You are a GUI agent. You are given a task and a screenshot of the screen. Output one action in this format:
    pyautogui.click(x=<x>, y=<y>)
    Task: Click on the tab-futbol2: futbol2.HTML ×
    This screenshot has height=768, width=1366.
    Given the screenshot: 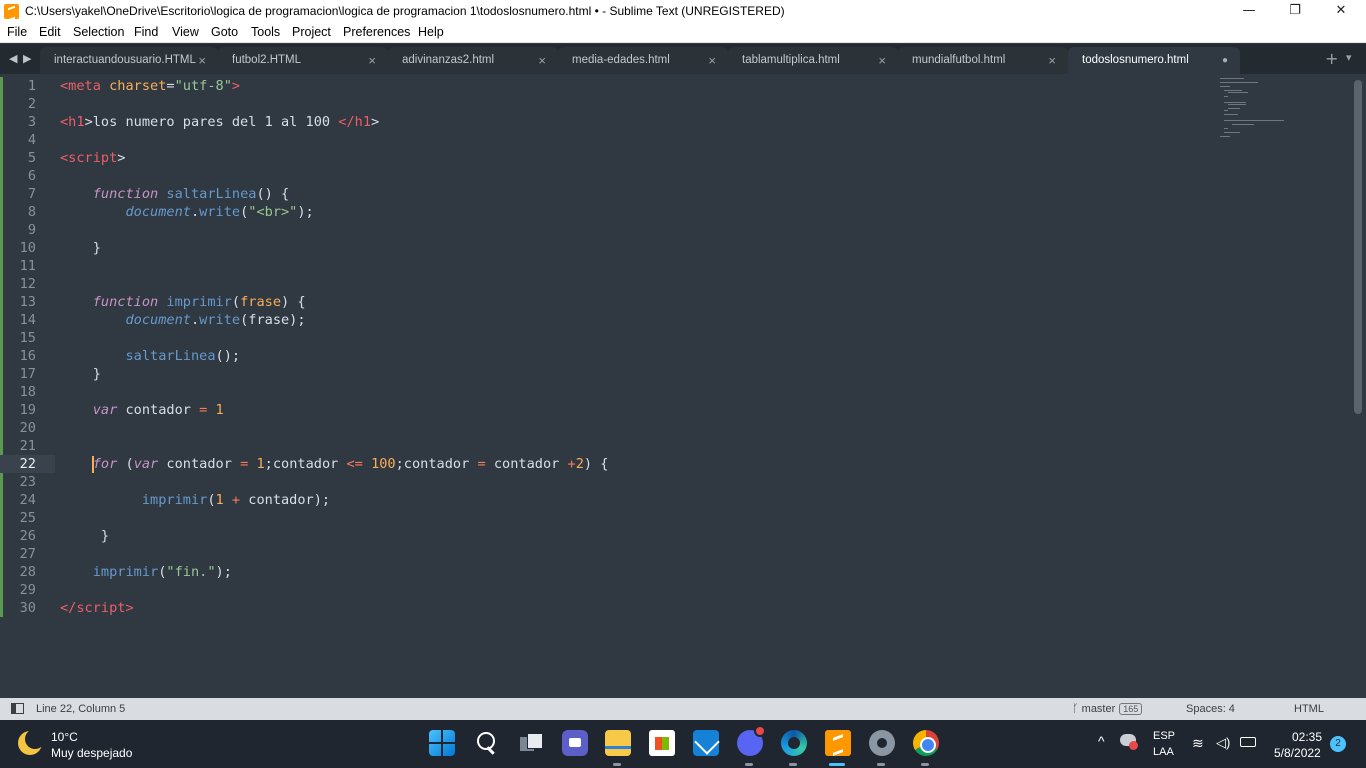 What is the action you would take?
    pyautogui.click(x=303, y=60)
    